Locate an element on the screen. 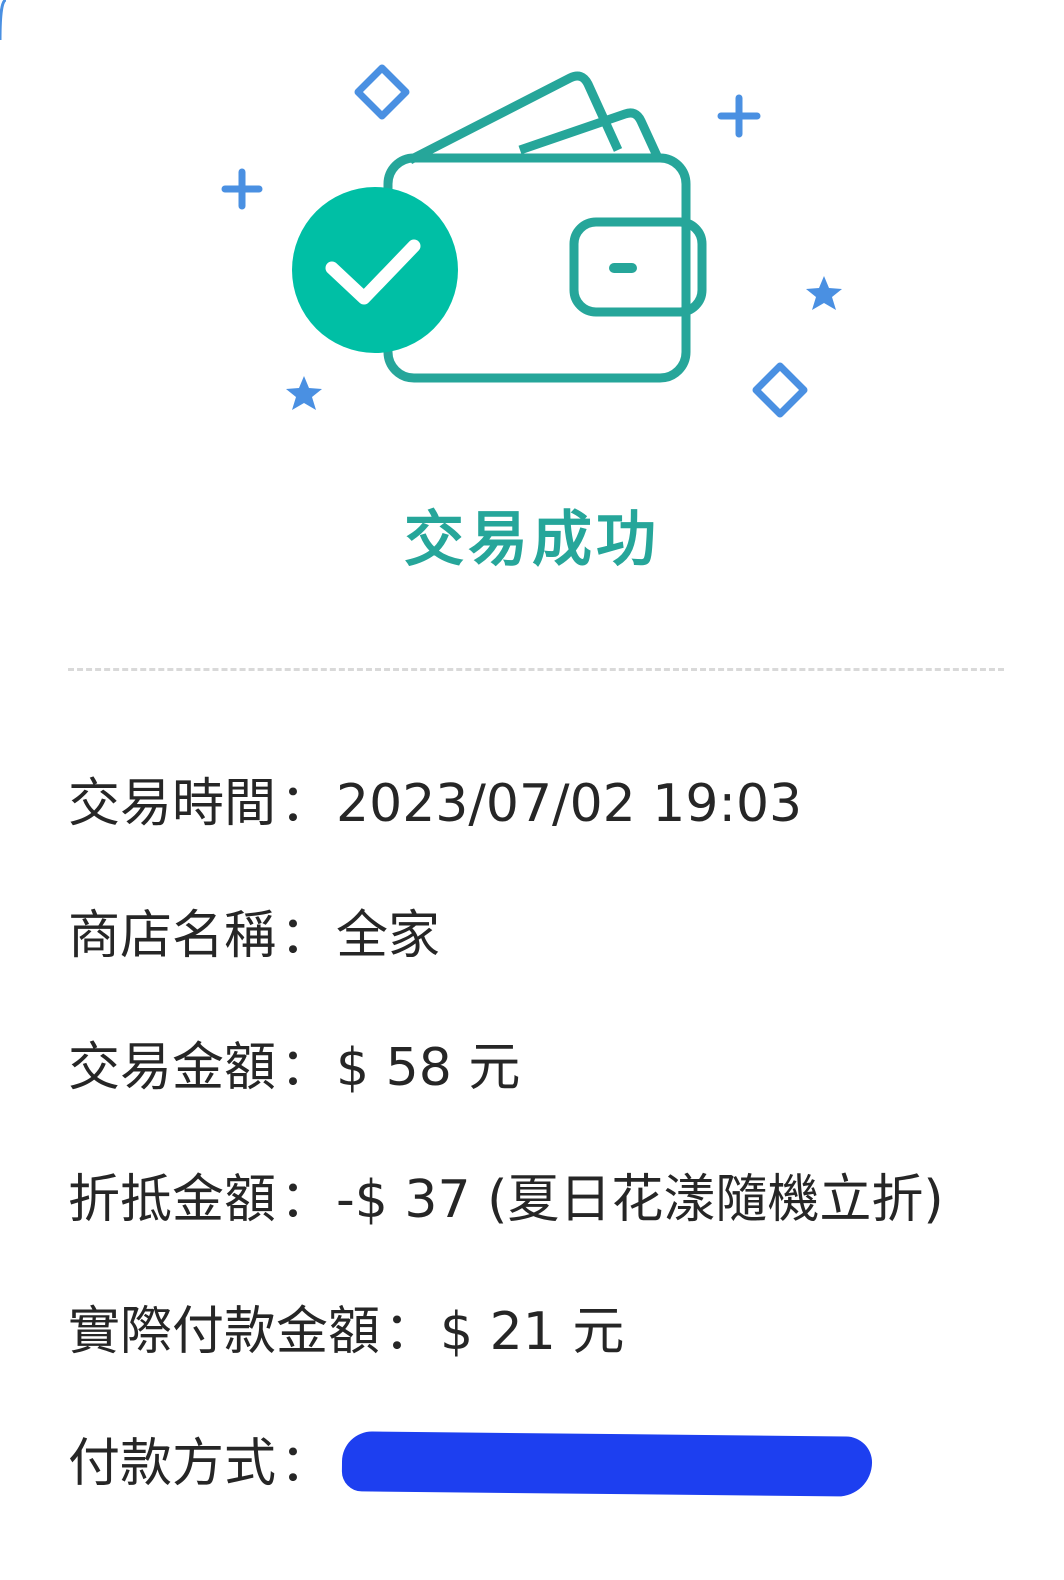 This screenshot has width=1064, height=1580. detail-label: 付款方式 is located at coordinates (172, 1464).